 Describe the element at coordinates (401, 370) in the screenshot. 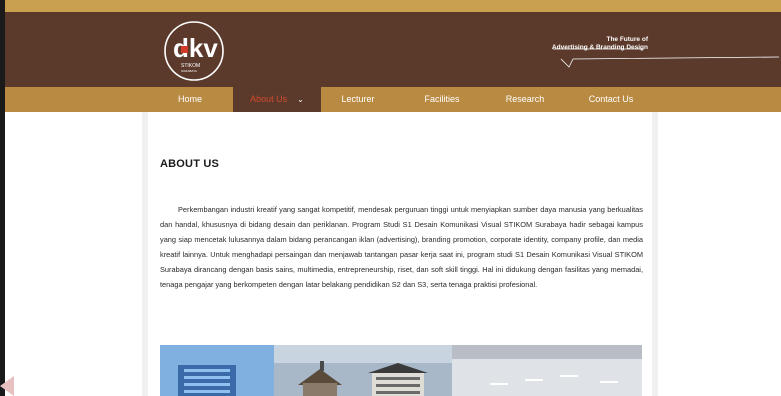

I see `campus-photos` at that location.